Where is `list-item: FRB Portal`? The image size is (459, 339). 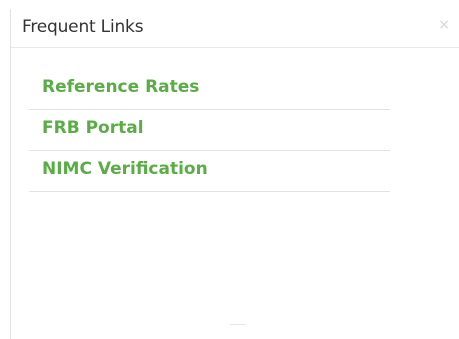 list-item: FRB Portal is located at coordinates (209, 131).